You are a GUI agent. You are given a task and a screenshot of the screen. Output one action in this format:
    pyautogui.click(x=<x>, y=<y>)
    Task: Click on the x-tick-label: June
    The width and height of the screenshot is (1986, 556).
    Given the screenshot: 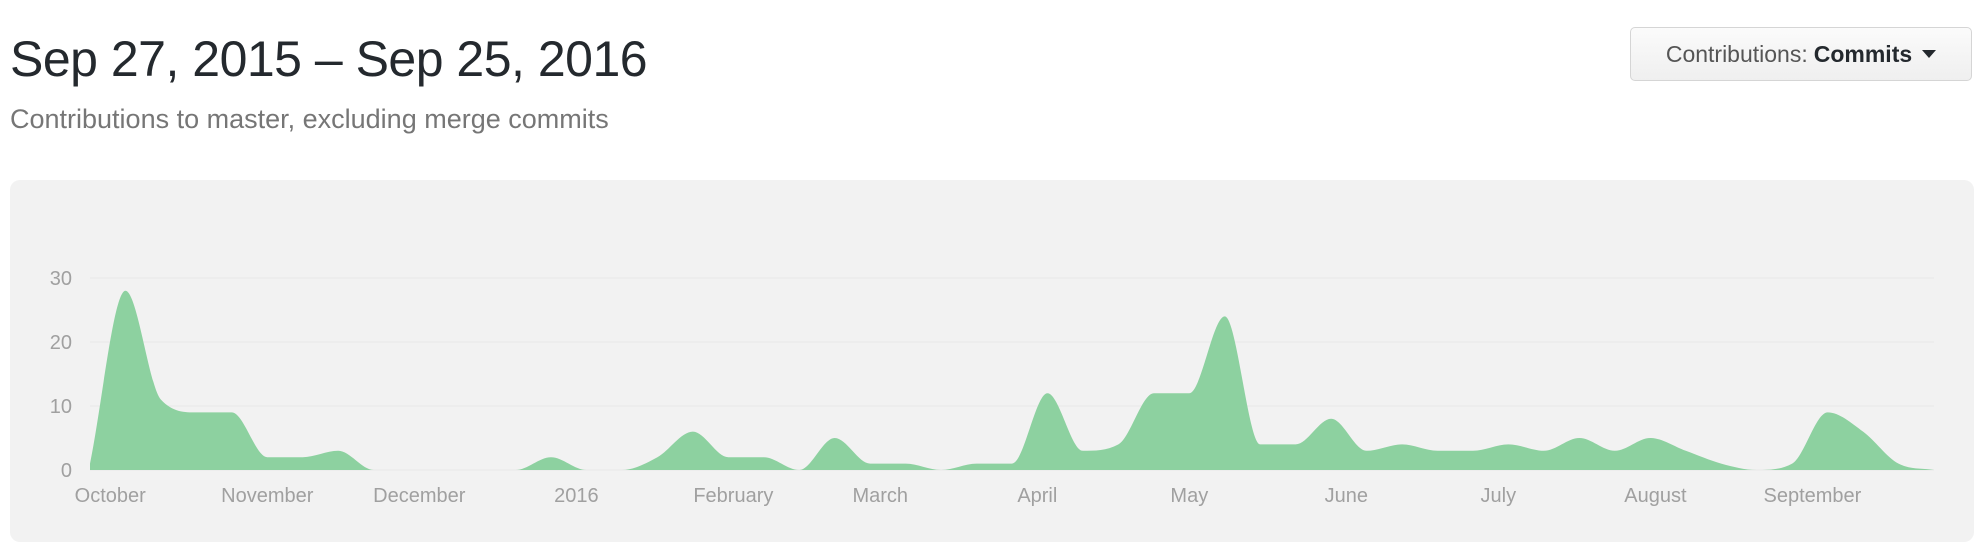 What is the action you would take?
    pyautogui.click(x=1346, y=496)
    